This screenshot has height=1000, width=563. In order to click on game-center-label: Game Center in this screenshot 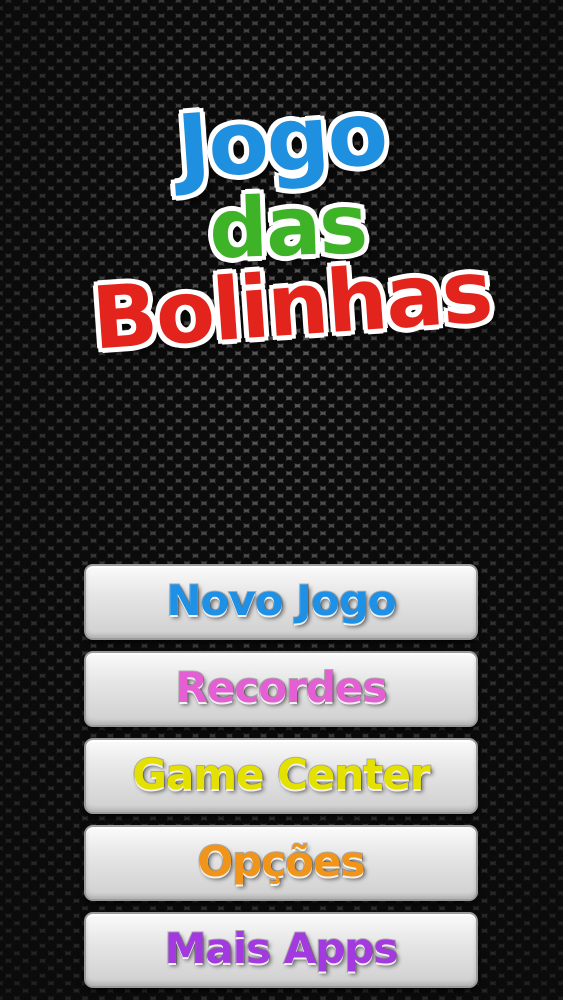, I will do `click(281, 774)`.